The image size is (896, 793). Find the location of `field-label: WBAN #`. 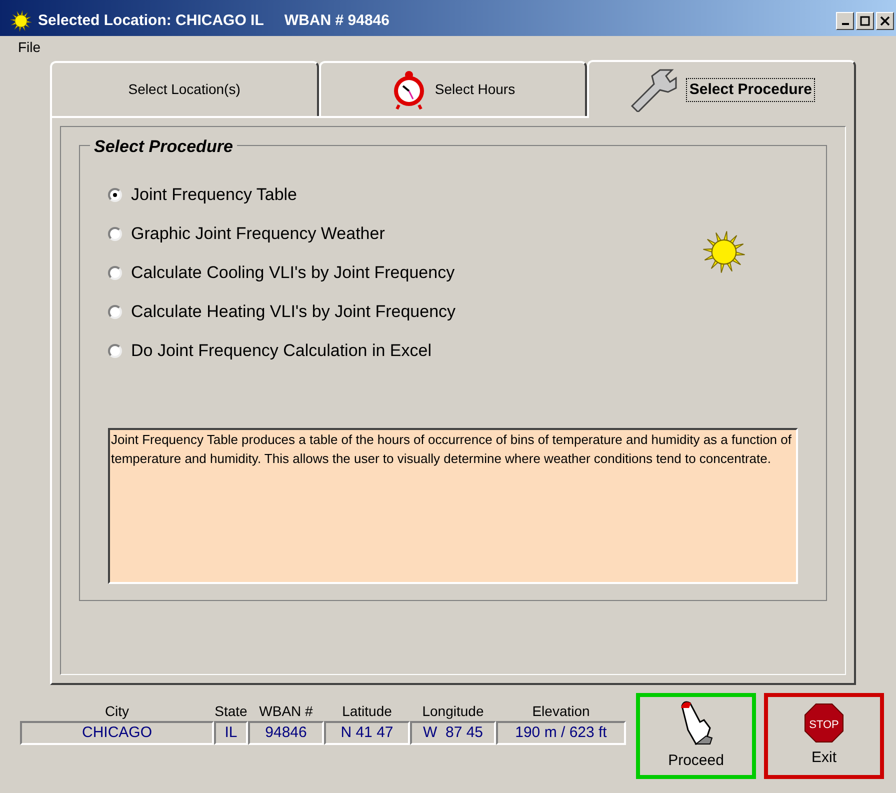

field-label: WBAN # is located at coordinates (286, 711).